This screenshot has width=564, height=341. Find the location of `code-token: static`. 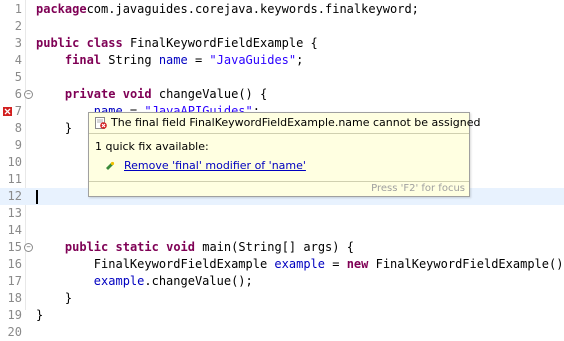

code-token: static is located at coordinates (137, 247).